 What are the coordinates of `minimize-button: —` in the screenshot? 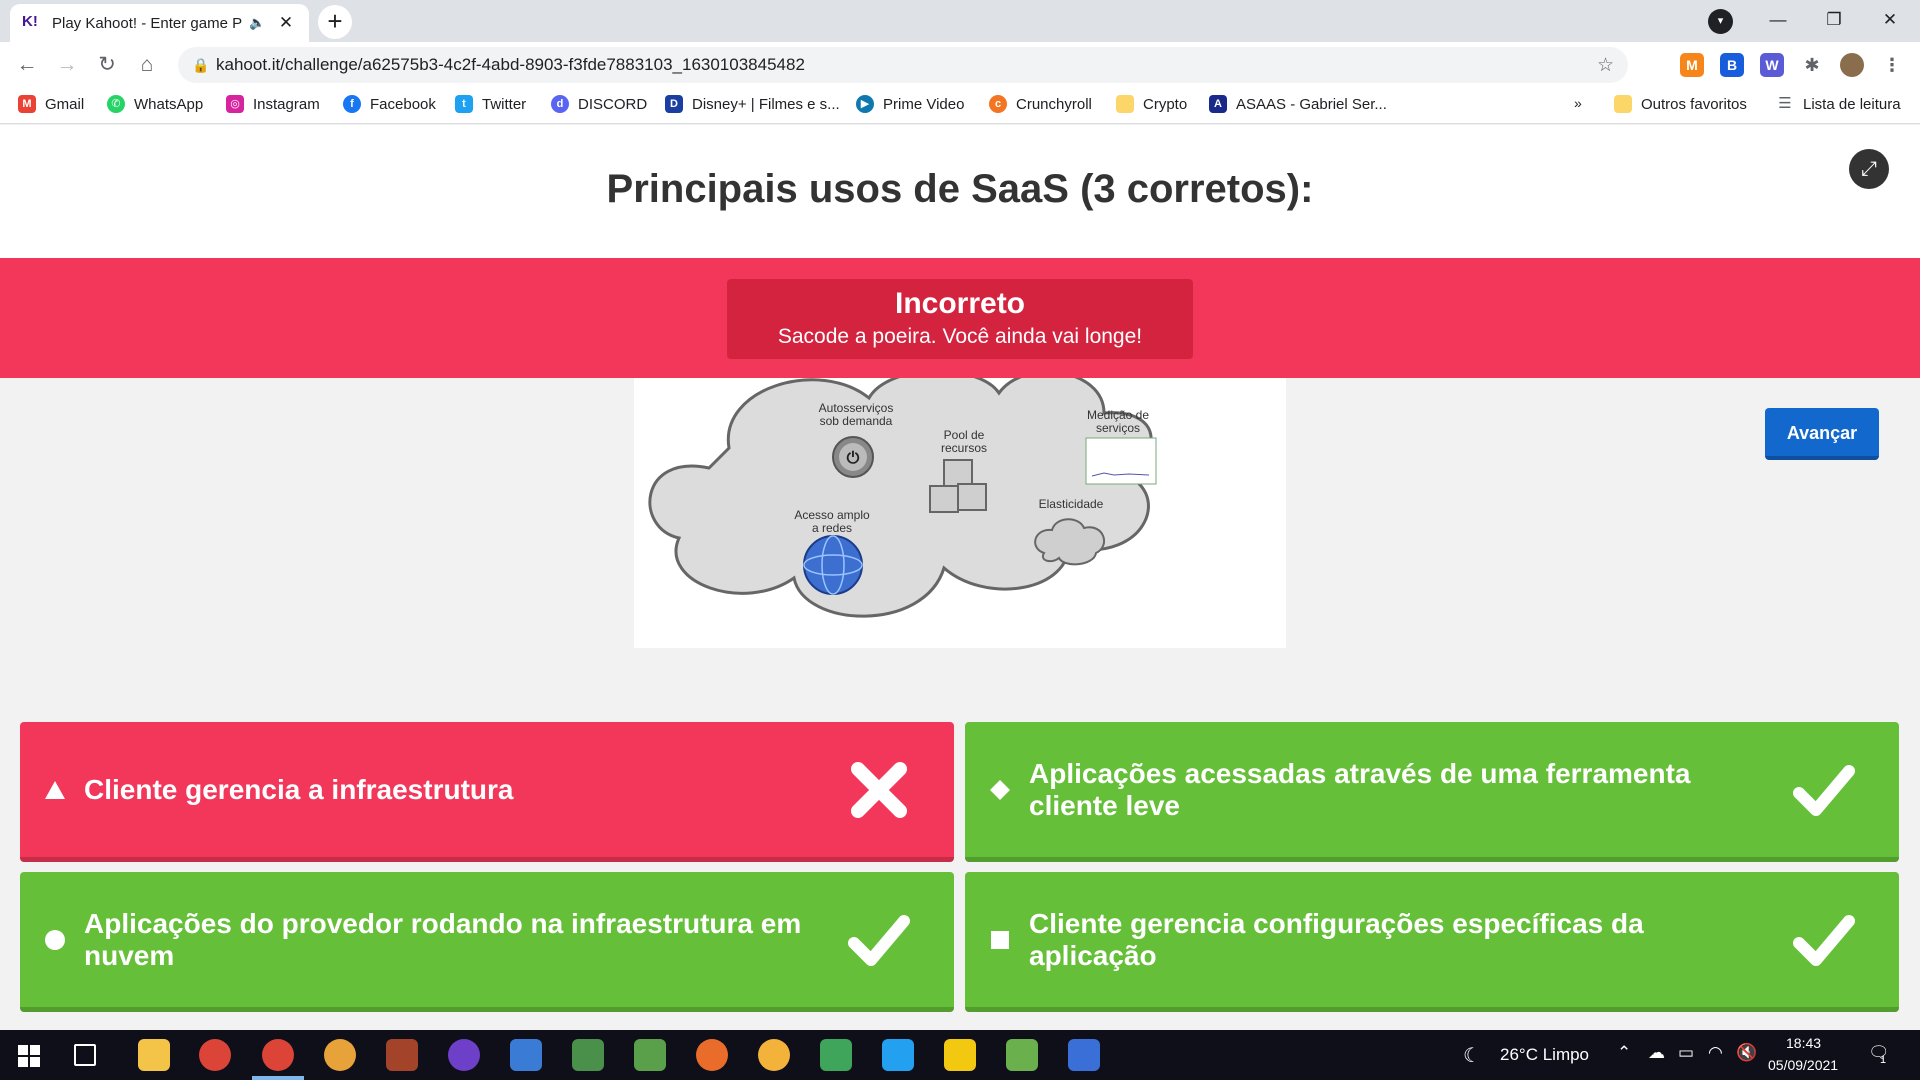 It's located at (1778, 20).